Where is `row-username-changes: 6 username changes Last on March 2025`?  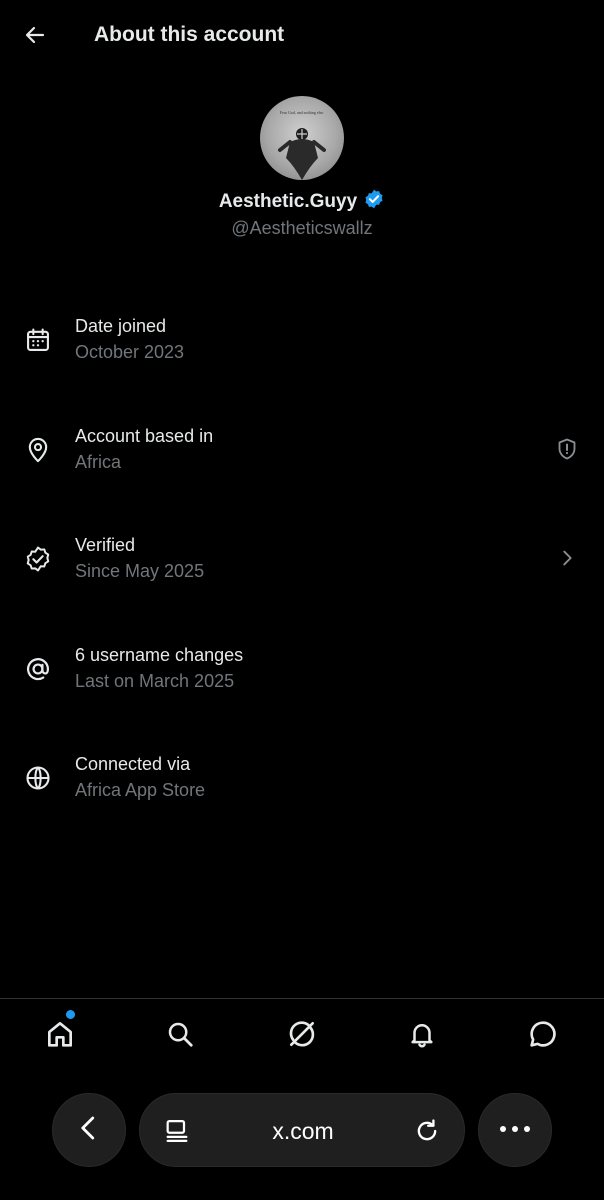
row-username-changes: 6 username changes Last on March 2025 is located at coordinates (302, 676).